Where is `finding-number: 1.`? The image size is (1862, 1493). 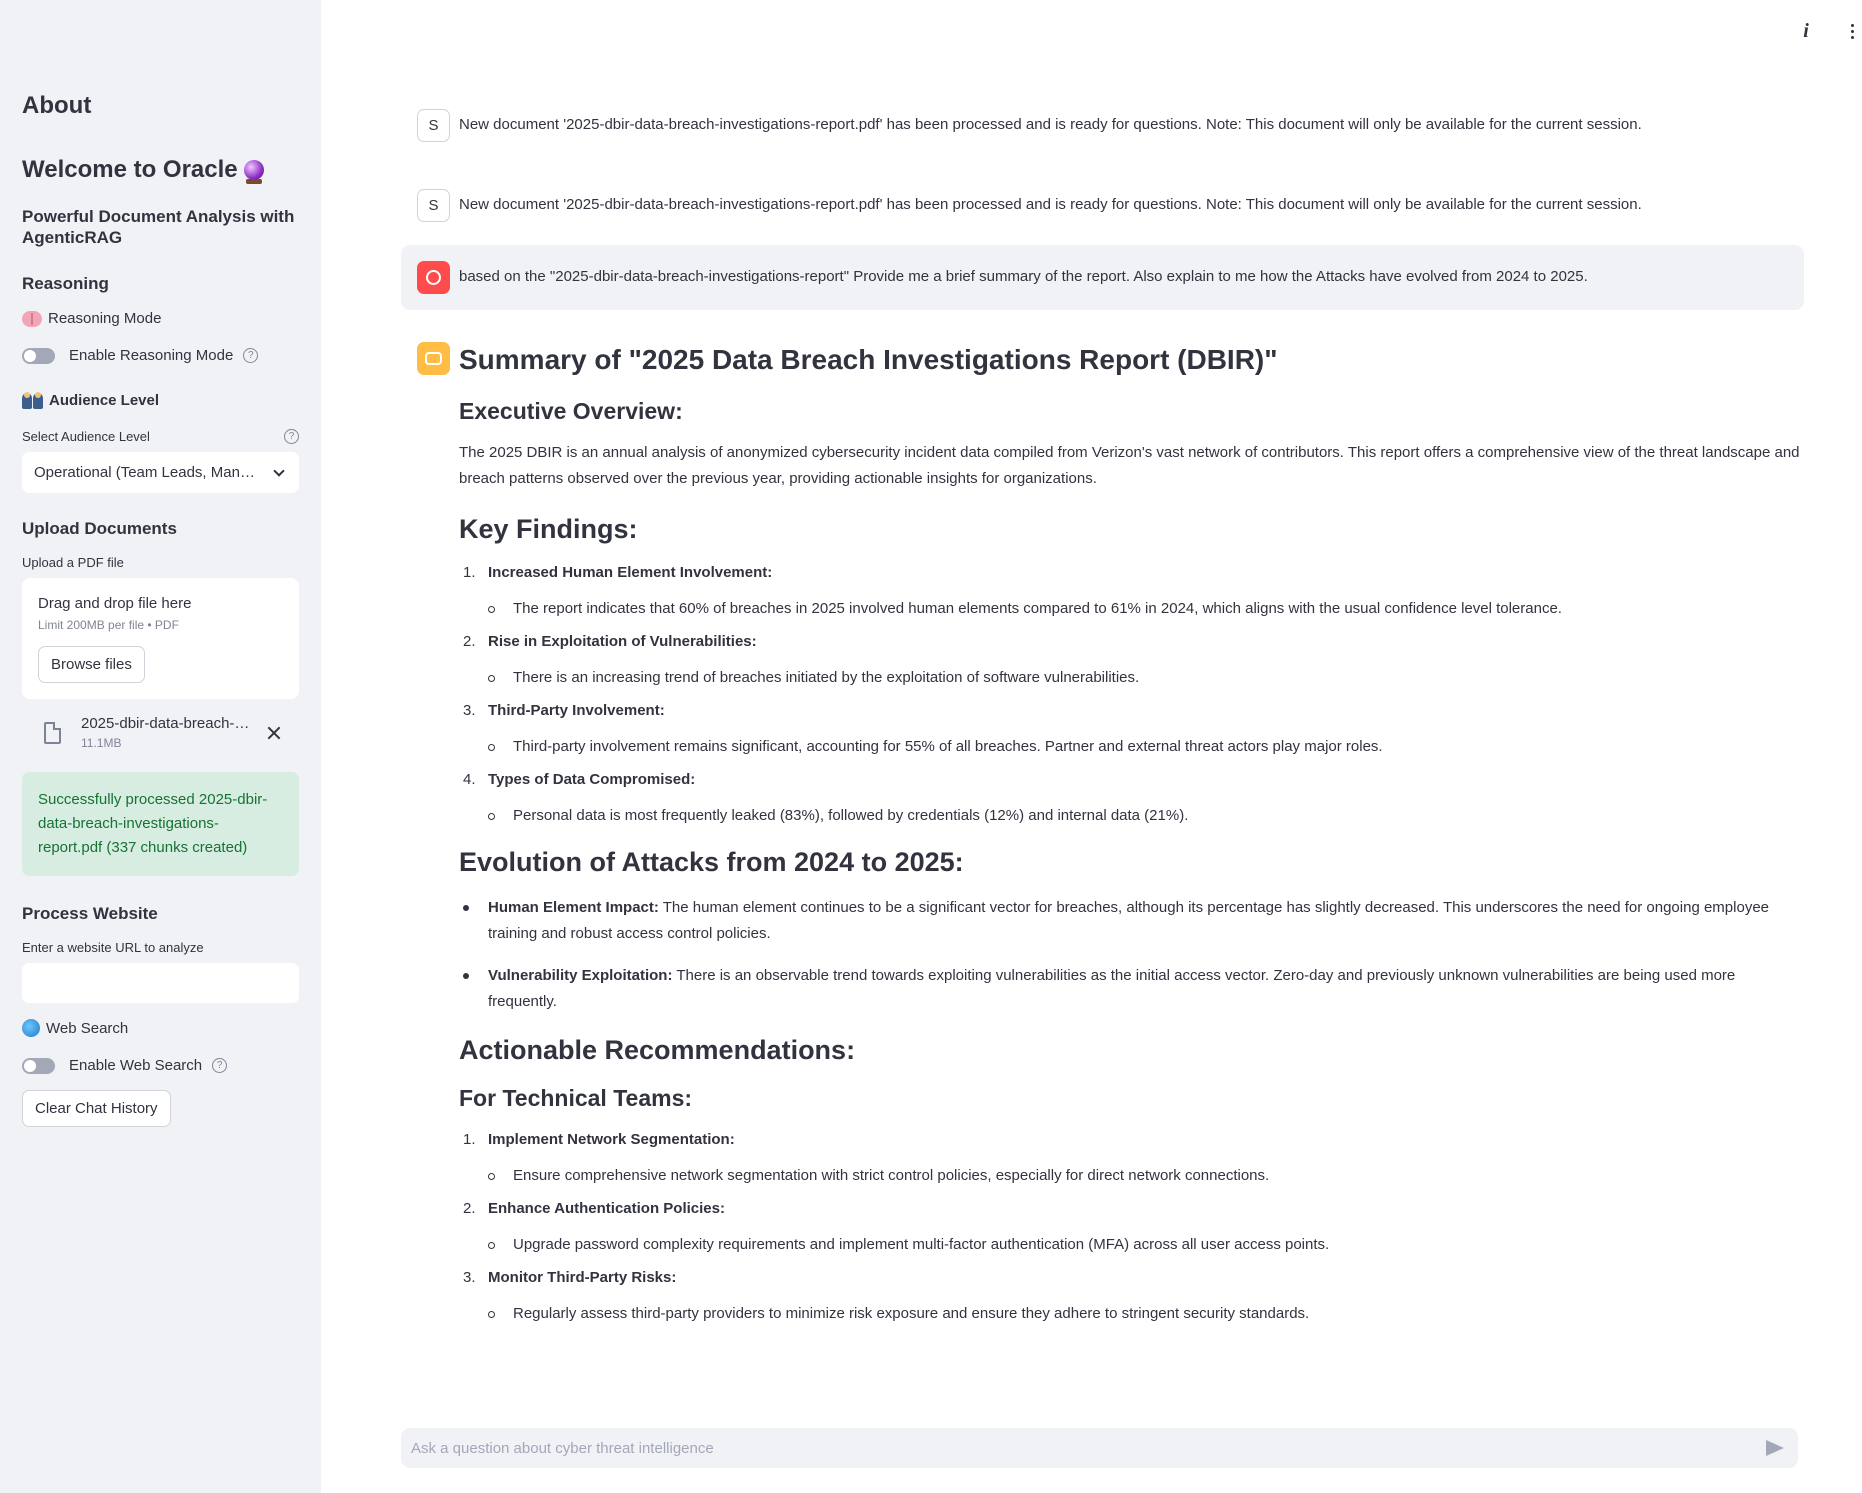
finding-number: 1. is located at coordinates (469, 572).